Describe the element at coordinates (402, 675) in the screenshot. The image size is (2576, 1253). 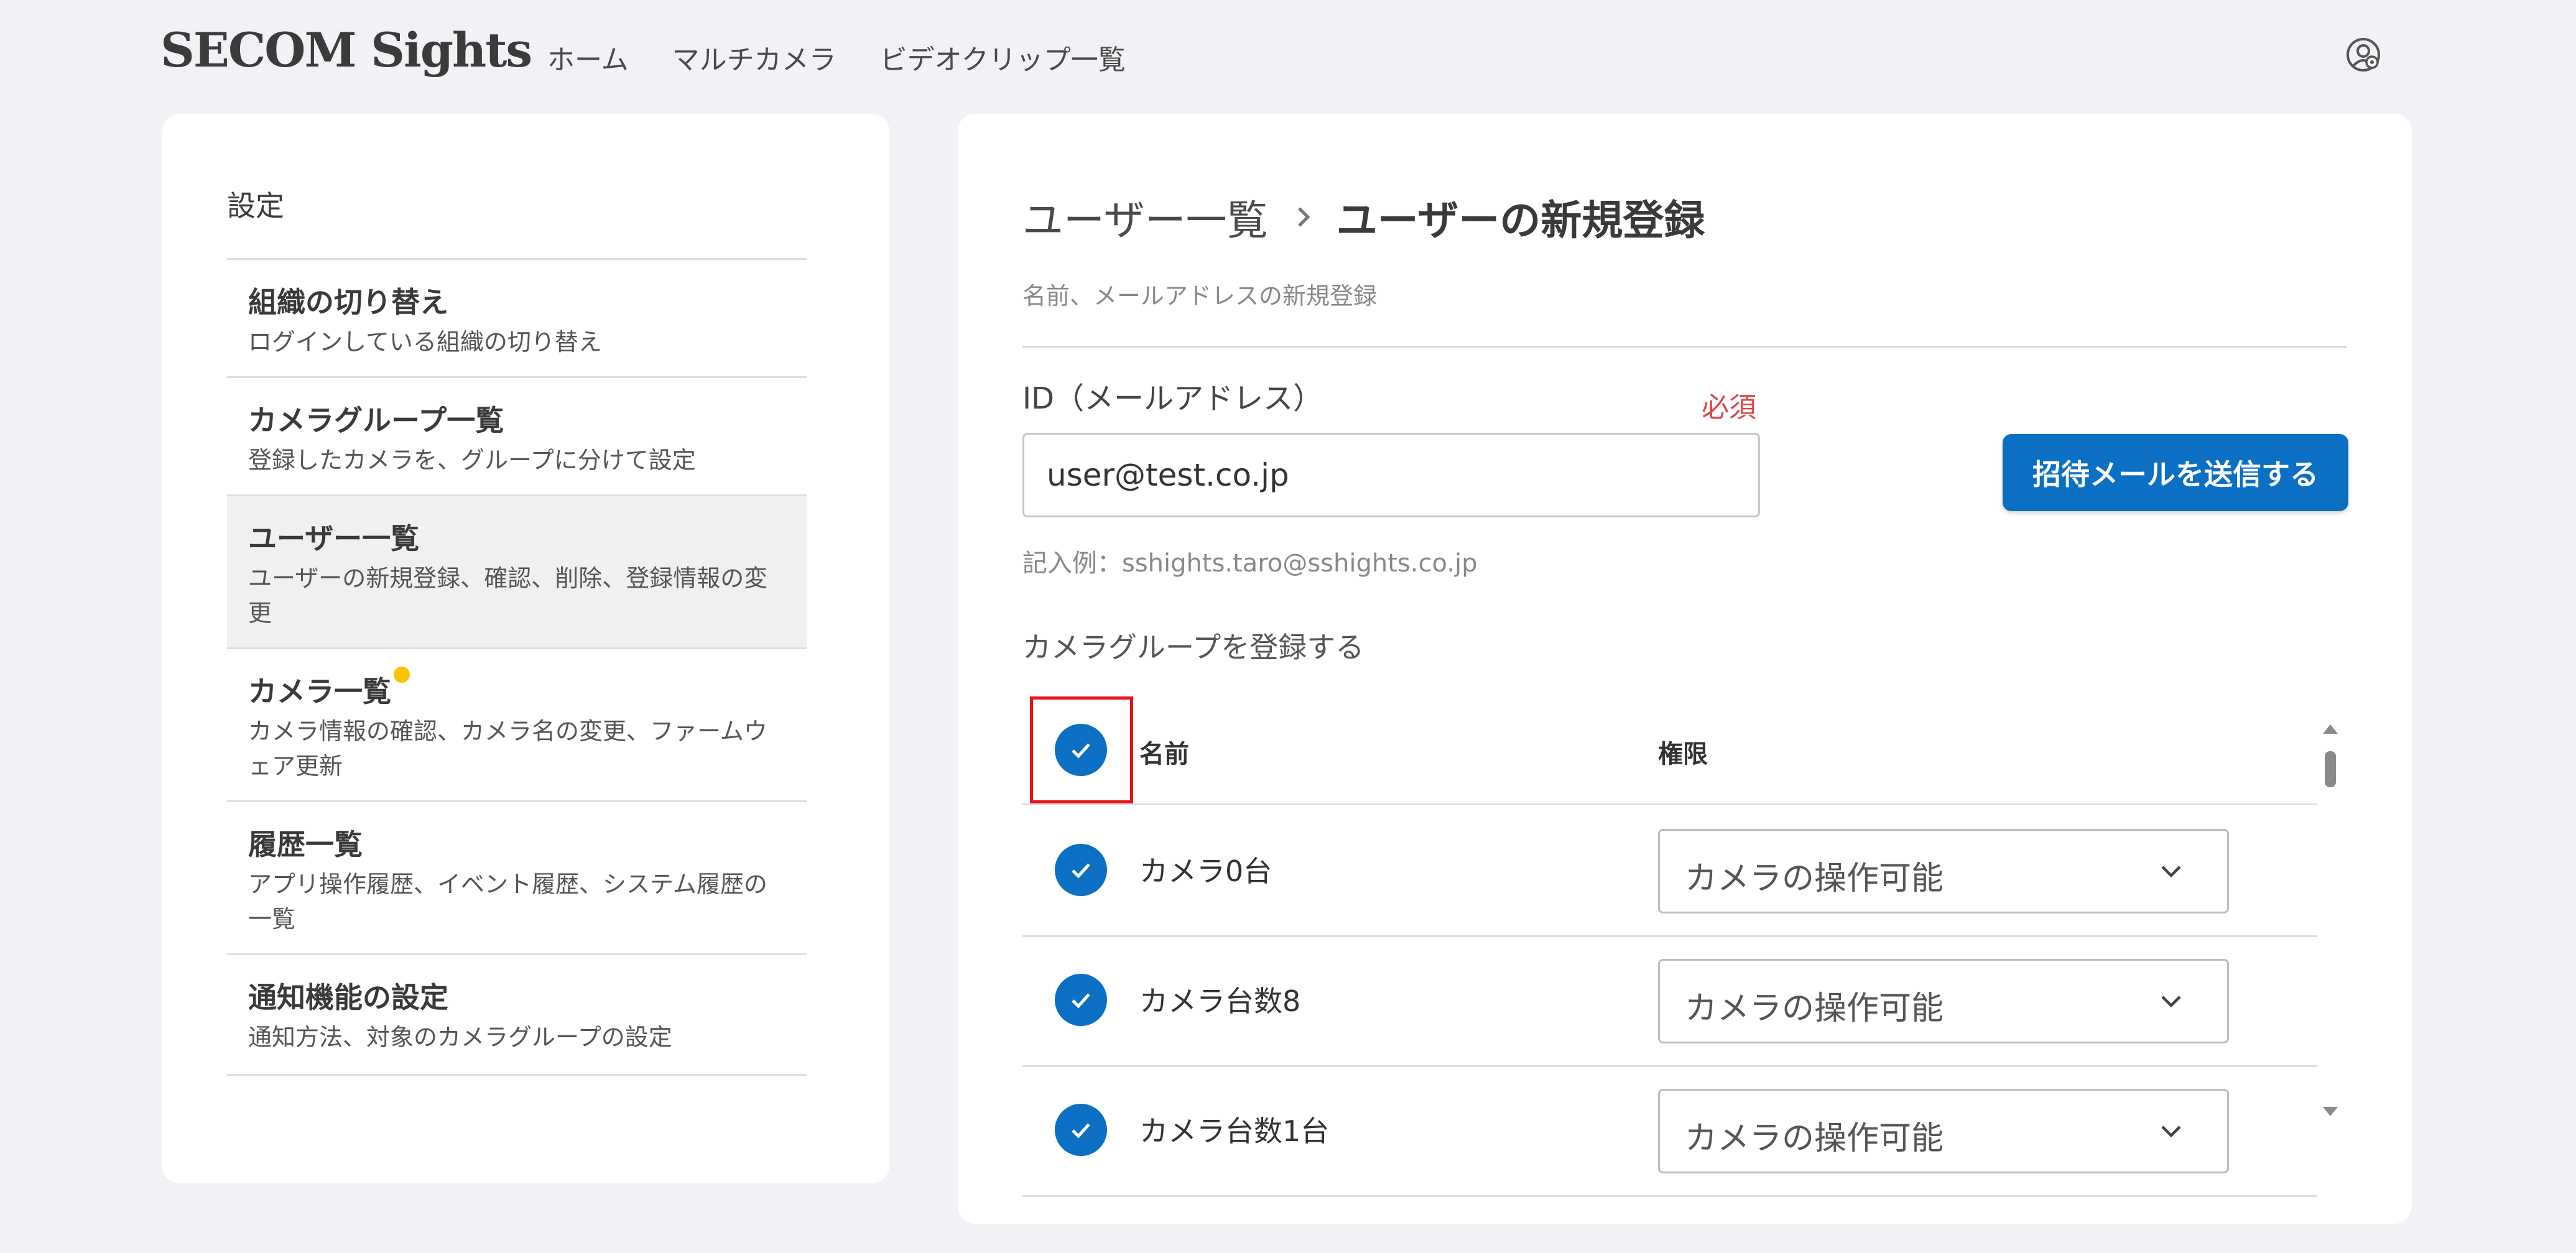
I see `notification-badge` at that location.